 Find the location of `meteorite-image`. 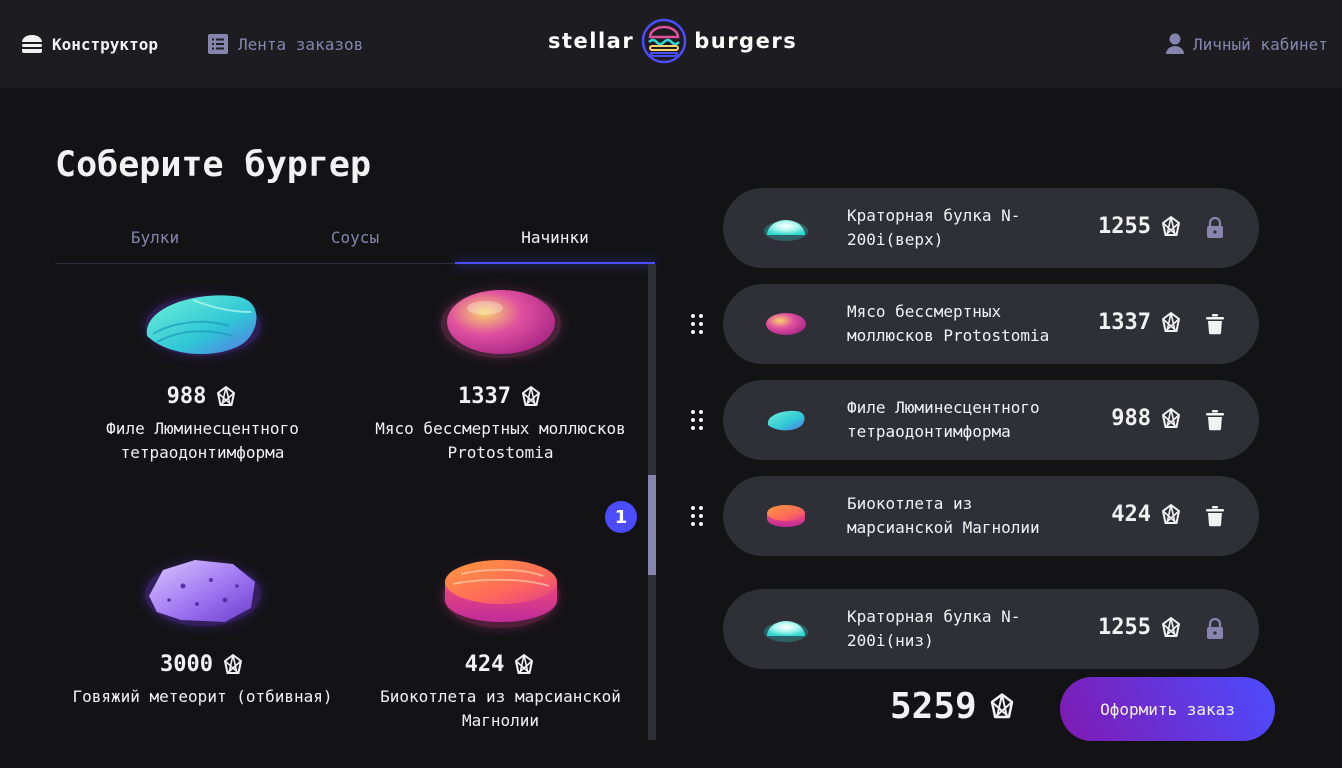

meteorite-image is located at coordinates (203, 591).